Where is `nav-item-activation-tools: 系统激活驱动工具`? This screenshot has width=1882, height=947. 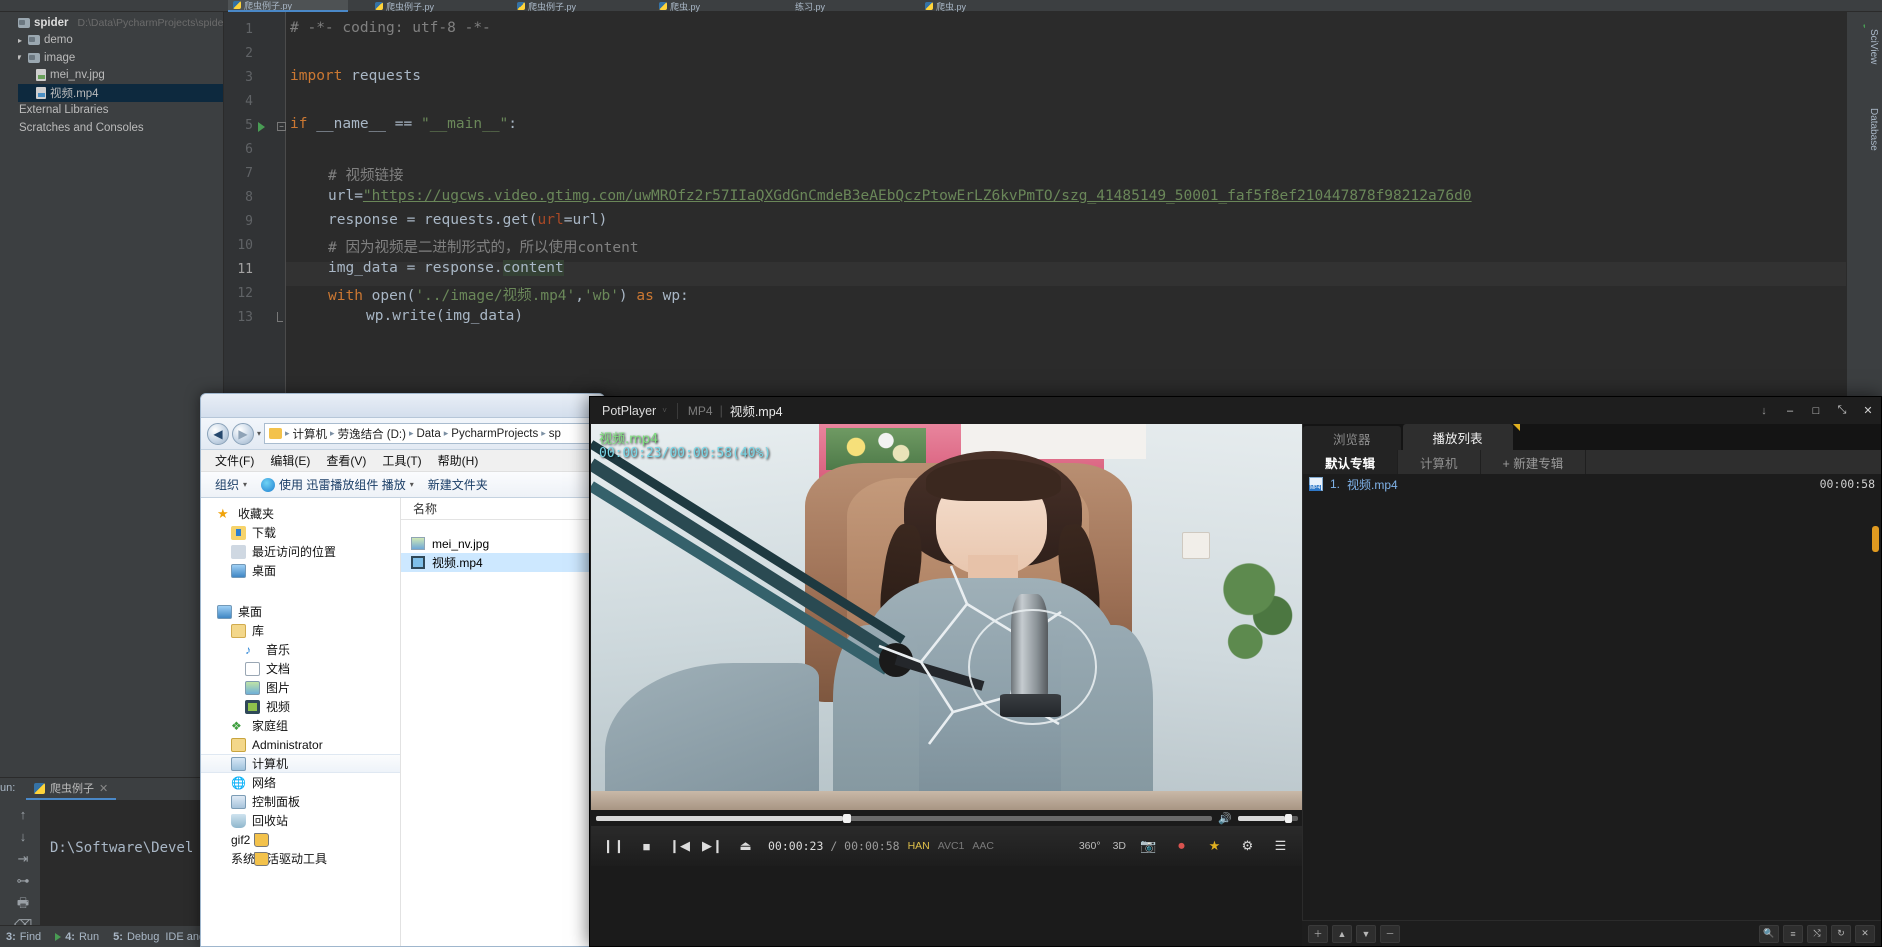
nav-item-activation-tools: 系统激活驱动工具 is located at coordinates (300, 858).